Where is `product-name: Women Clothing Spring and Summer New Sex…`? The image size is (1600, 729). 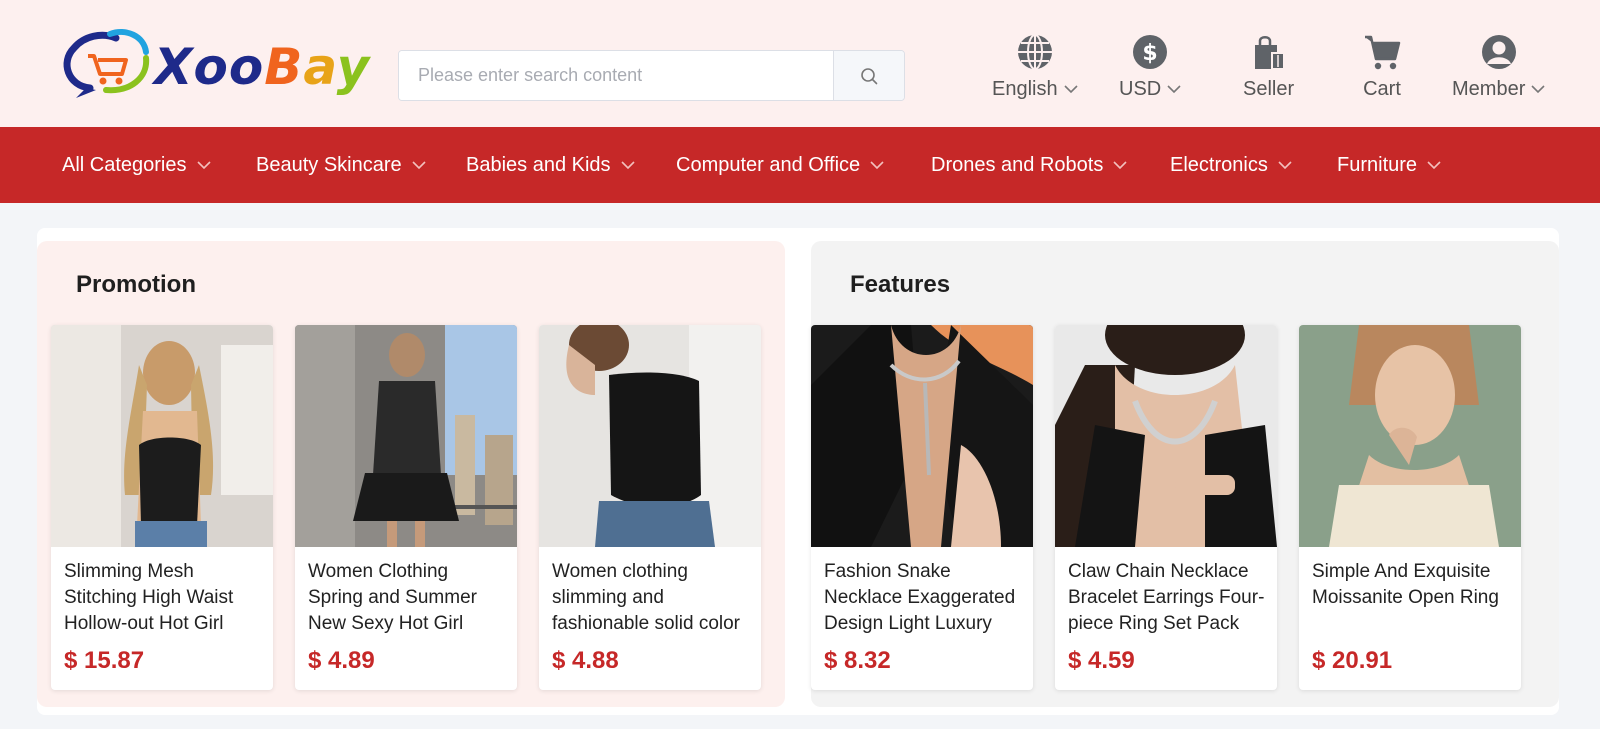
product-name: Women Clothing Spring and Summer New Sex… is located at coordinates (392, 597).